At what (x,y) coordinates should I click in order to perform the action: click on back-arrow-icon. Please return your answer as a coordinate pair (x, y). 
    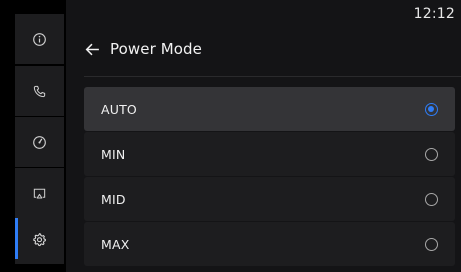
    Looking at the image, I should click on (92, 49).